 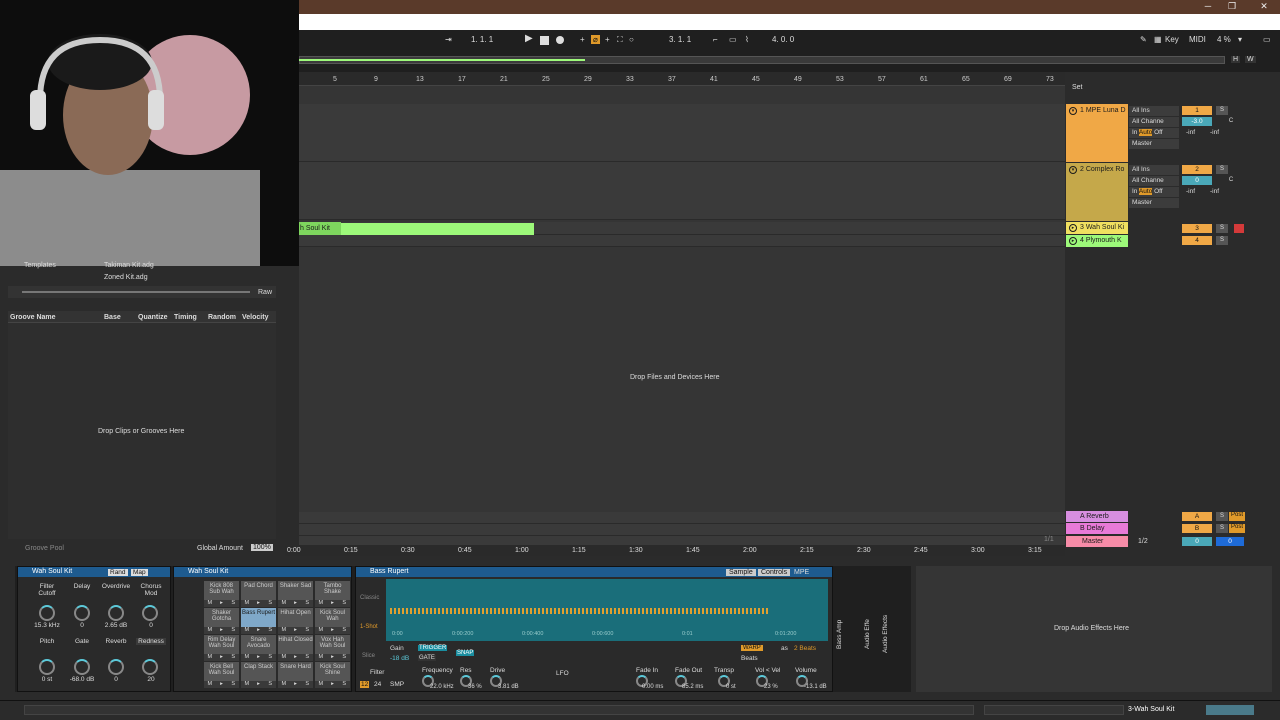 What do you see at coordinates (139, 572) in the screenshot?
I see `map-button: Map` at bounding box center [139, 572].